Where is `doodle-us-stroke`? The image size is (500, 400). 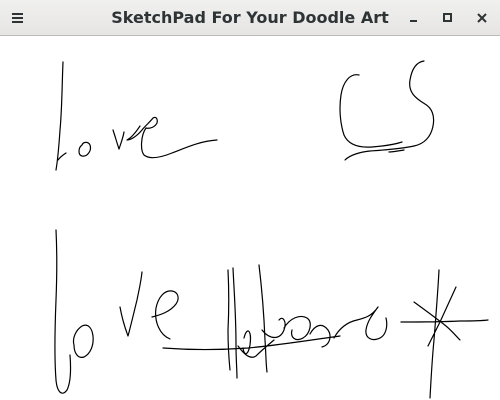 doodle-us-stroke is located at coordinates (387, 110).